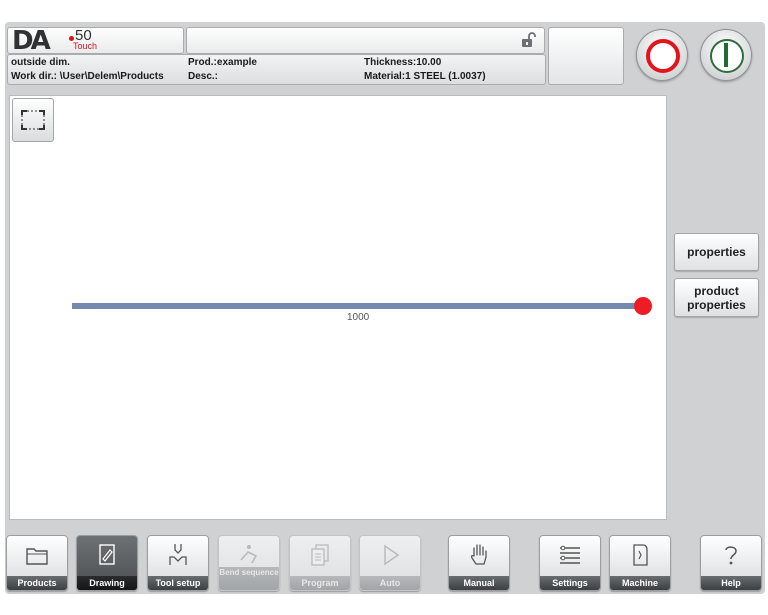  I want to click on properties-button: properties, so click(716, 252).